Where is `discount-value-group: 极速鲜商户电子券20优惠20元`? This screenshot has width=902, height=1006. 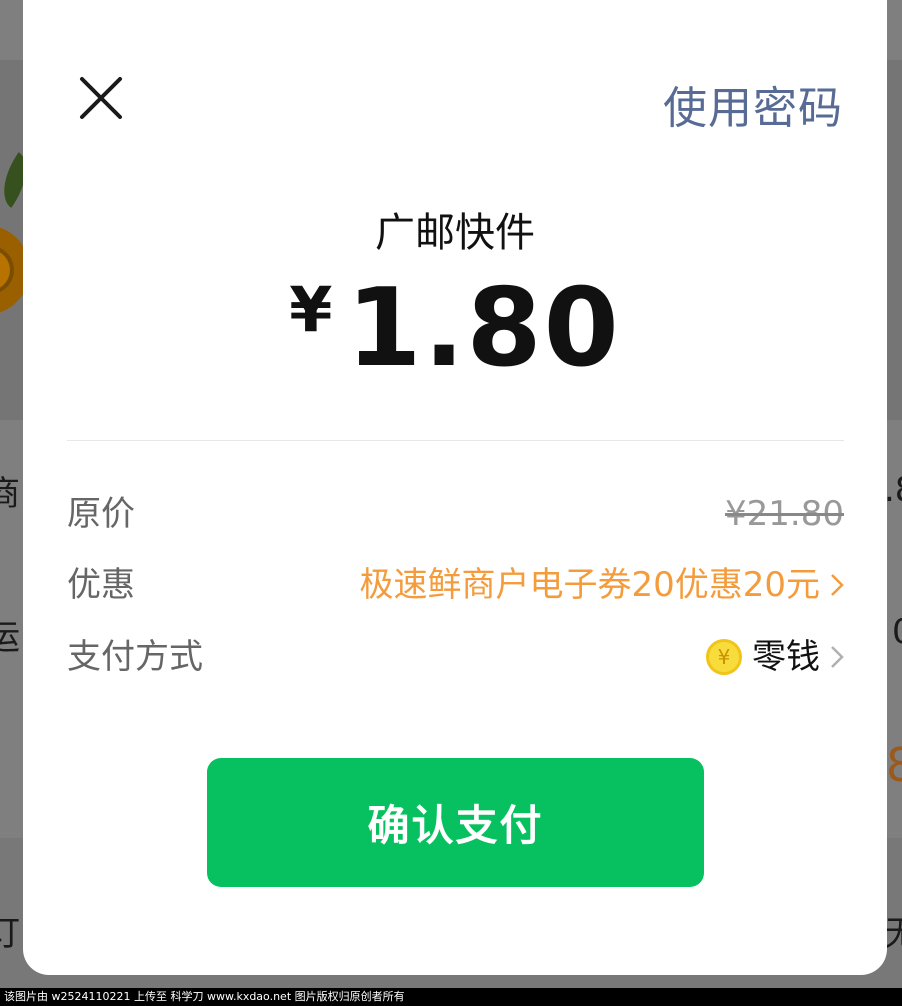 discount-value-group: 极速鲜商户电子券20优惠20元 is located at coordinates (601, 585).